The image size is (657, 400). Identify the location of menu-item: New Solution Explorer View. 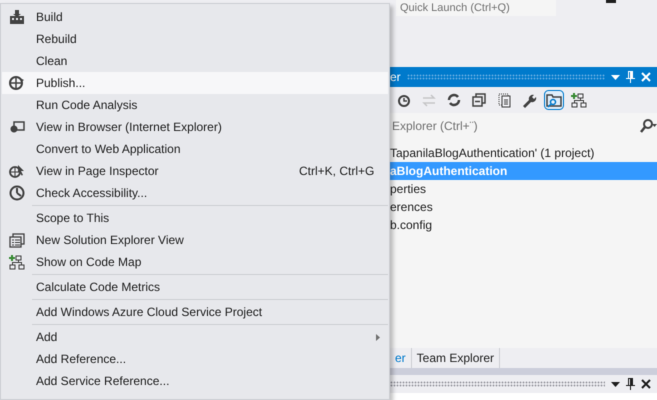
(195, 240).